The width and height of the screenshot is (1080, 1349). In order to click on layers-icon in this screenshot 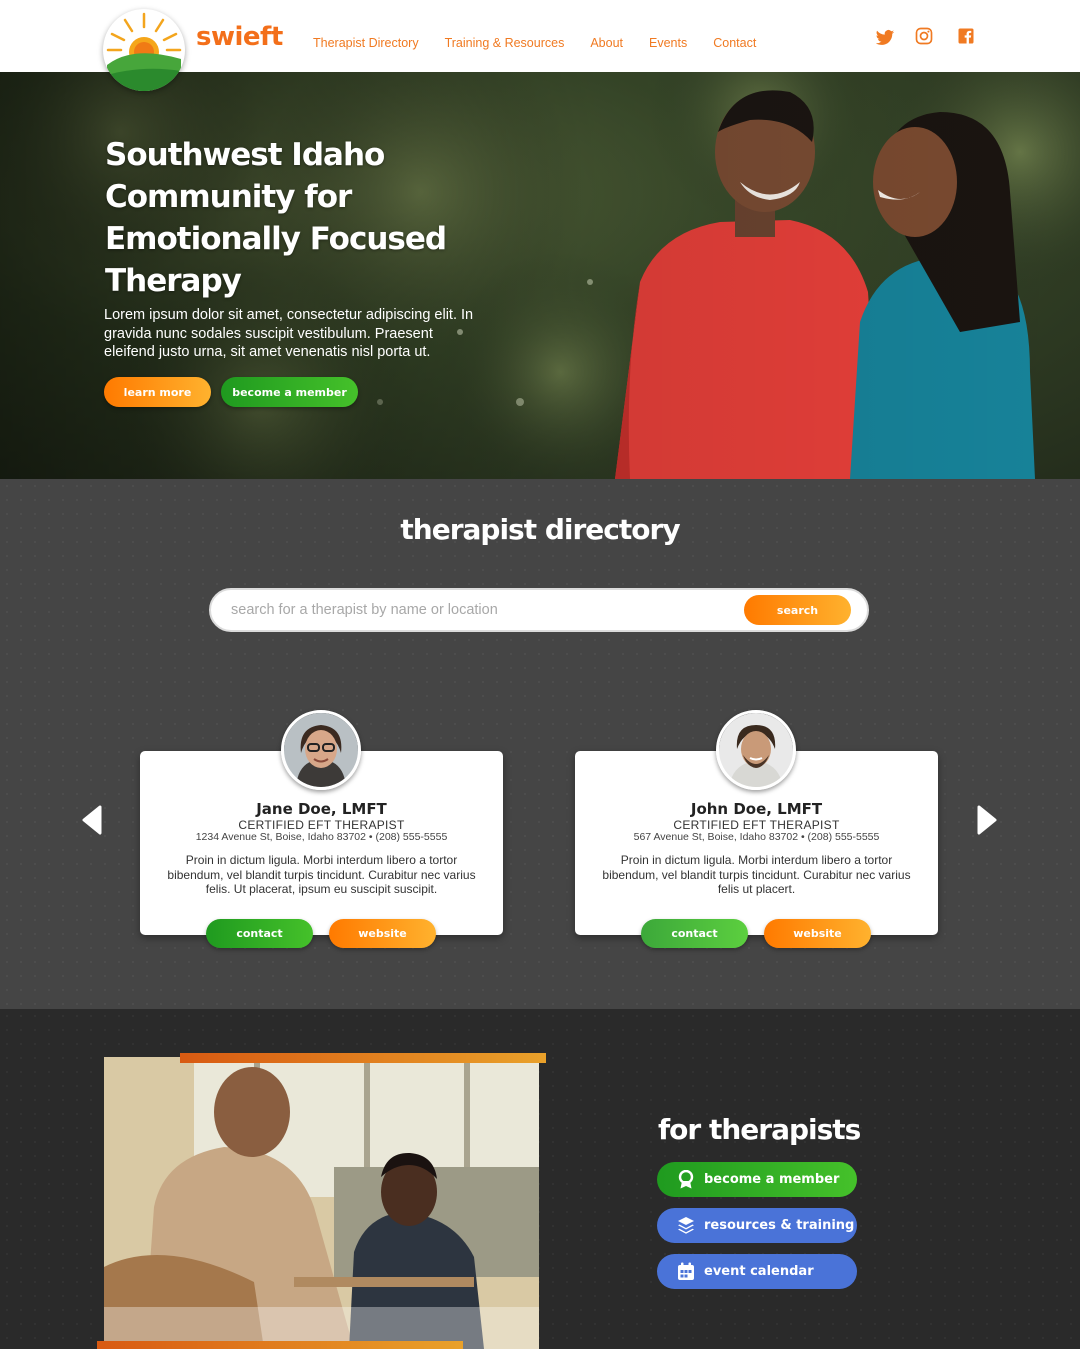, I will do `click(686, 1225)`.